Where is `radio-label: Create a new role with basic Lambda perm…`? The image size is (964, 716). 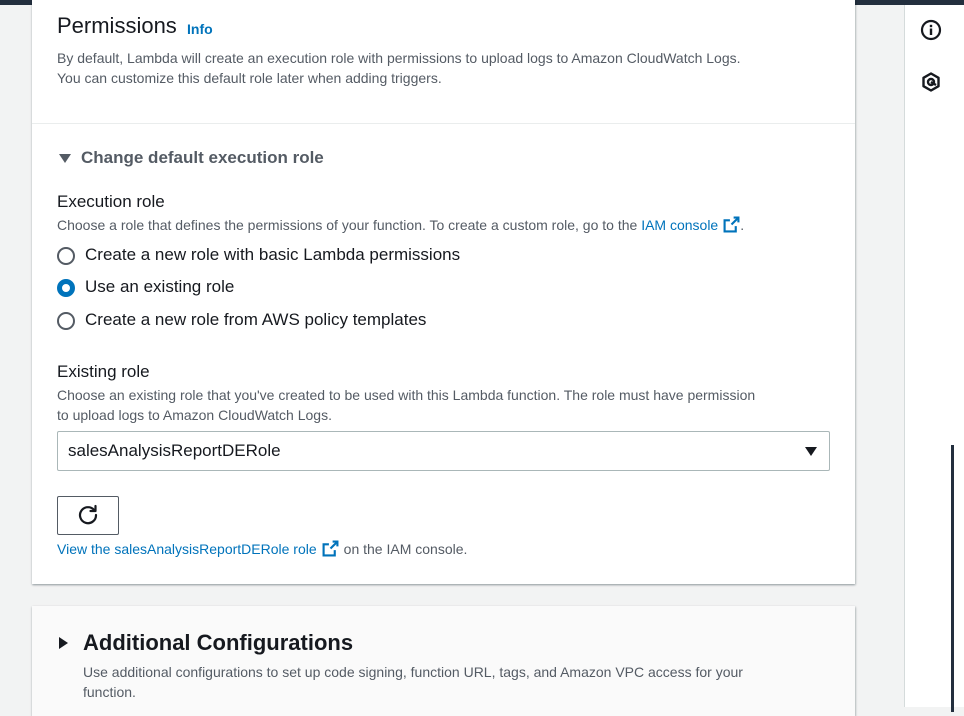
radio-label: Create a new role with basic Lambda perm… is located at coordinates (273, 254).